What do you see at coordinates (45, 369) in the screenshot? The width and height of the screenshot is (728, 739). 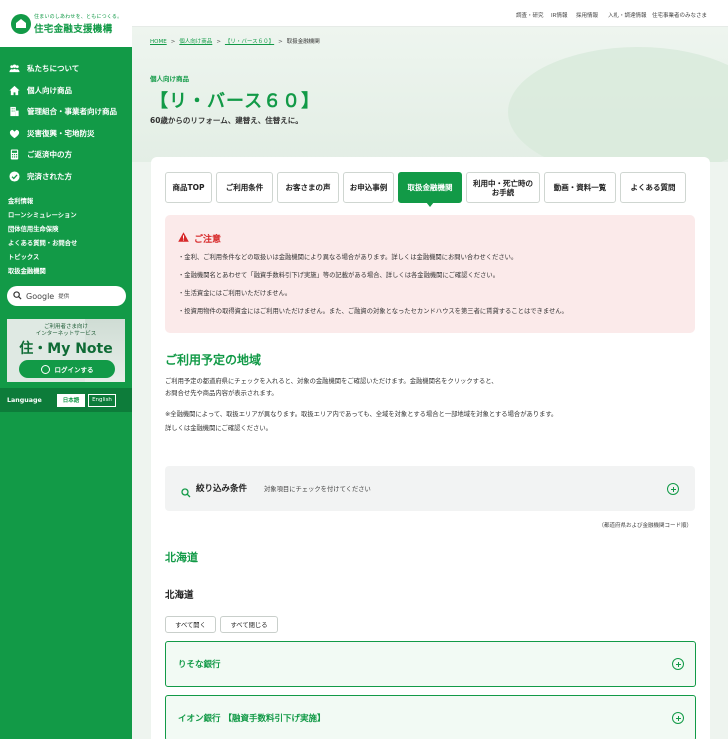 I see `user-icon` at bounding box center [45, 369].